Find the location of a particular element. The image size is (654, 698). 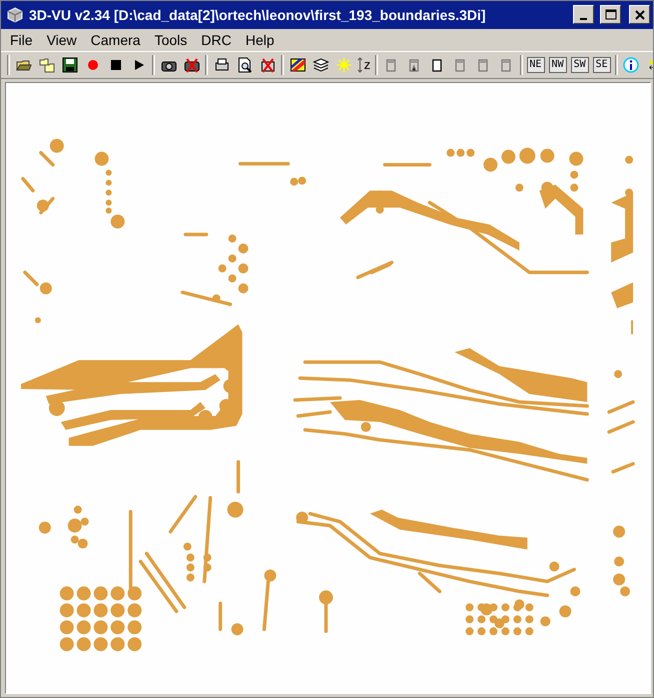

minimize-button is located at coordinates (583, 14).